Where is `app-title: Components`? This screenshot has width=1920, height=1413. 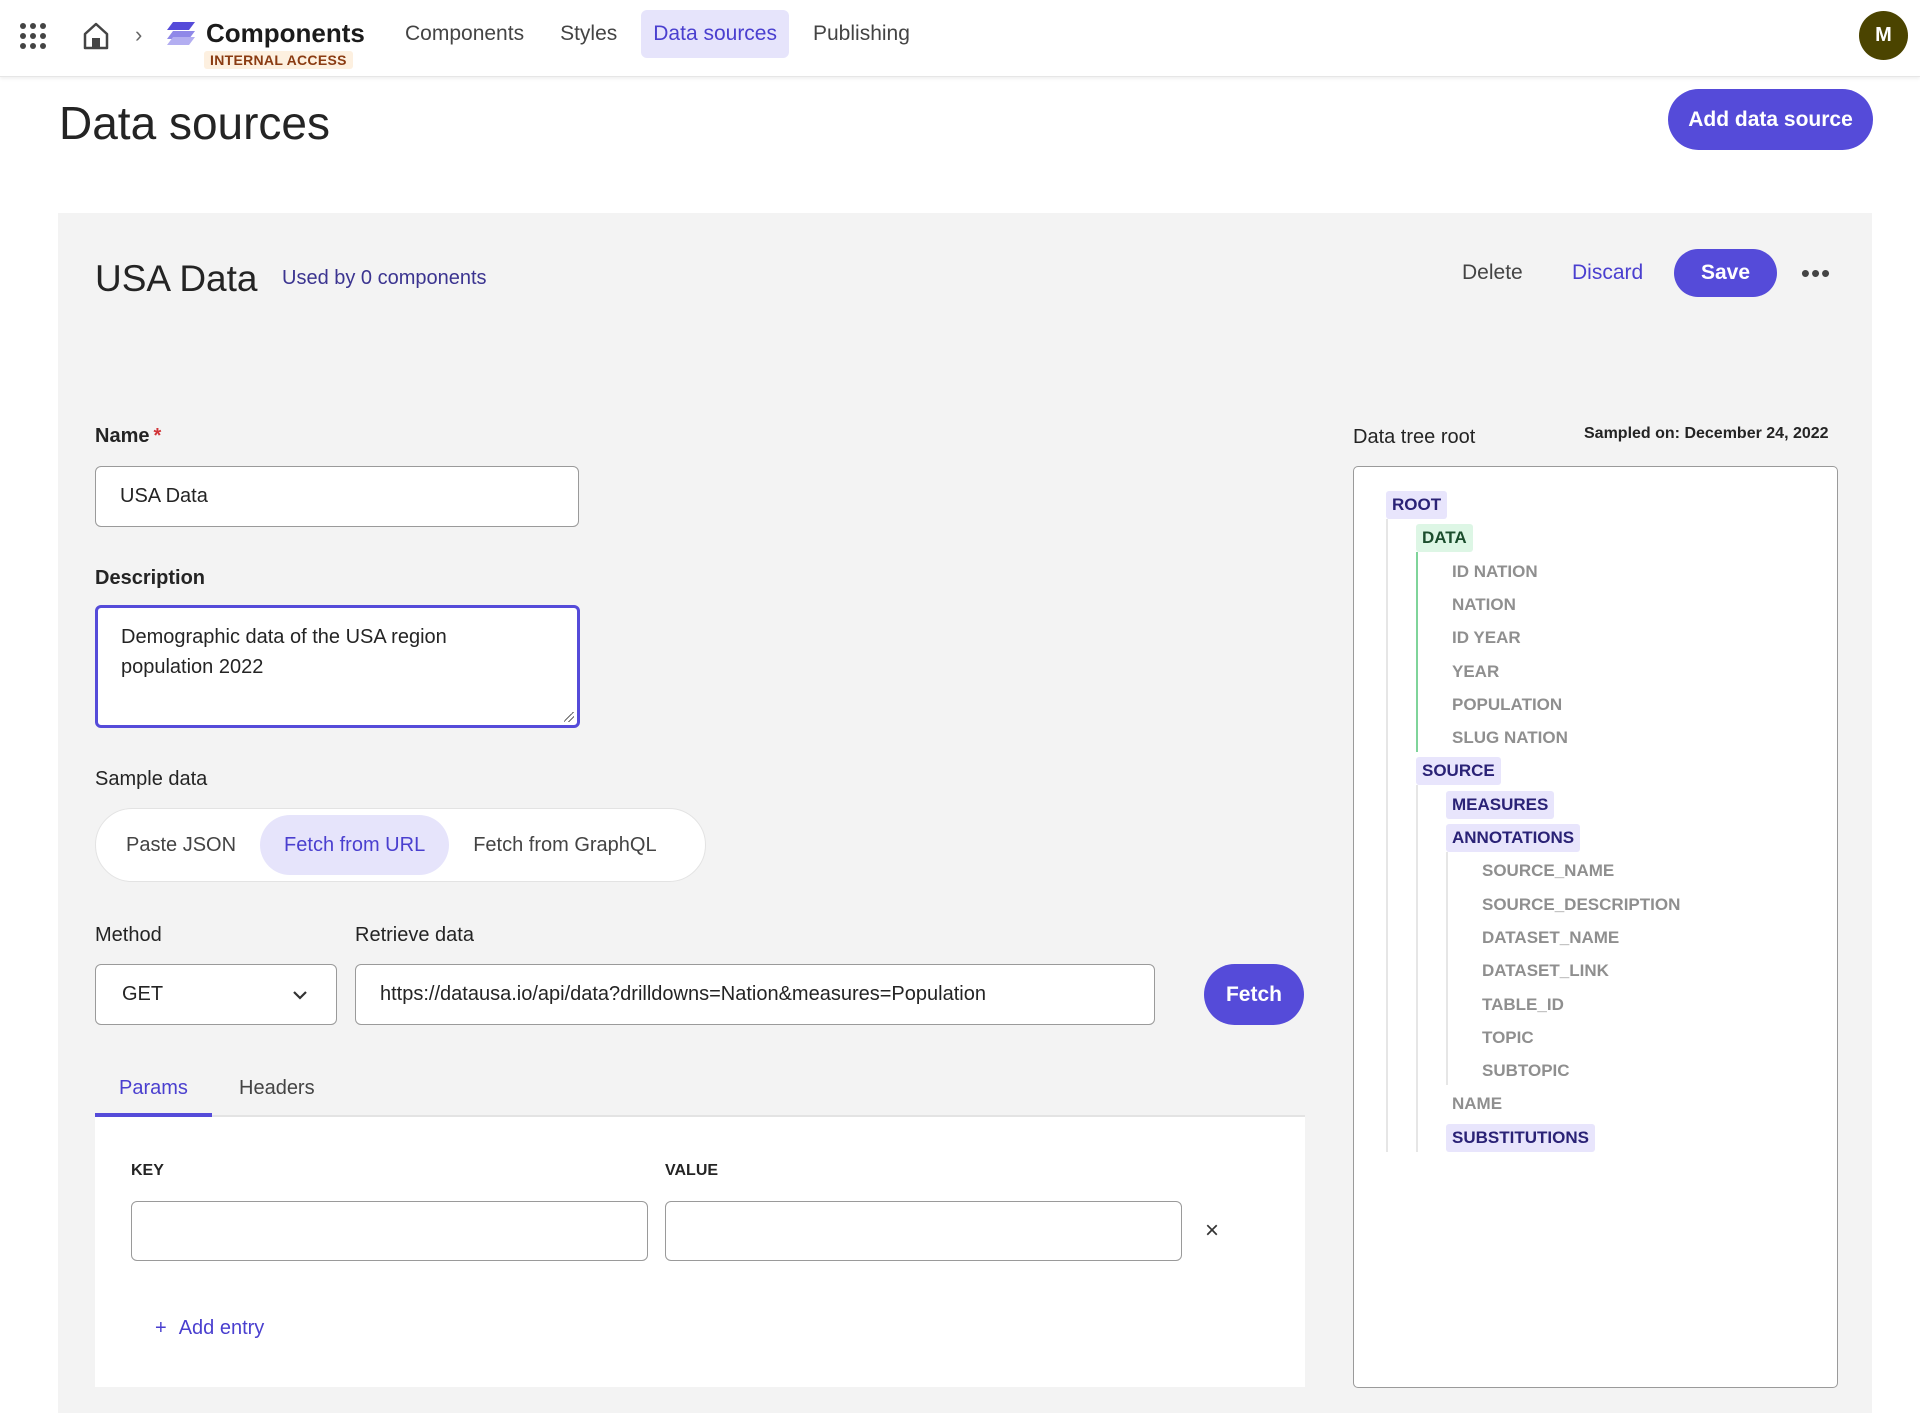 app-title: Components is located at coordinates (285, 33).